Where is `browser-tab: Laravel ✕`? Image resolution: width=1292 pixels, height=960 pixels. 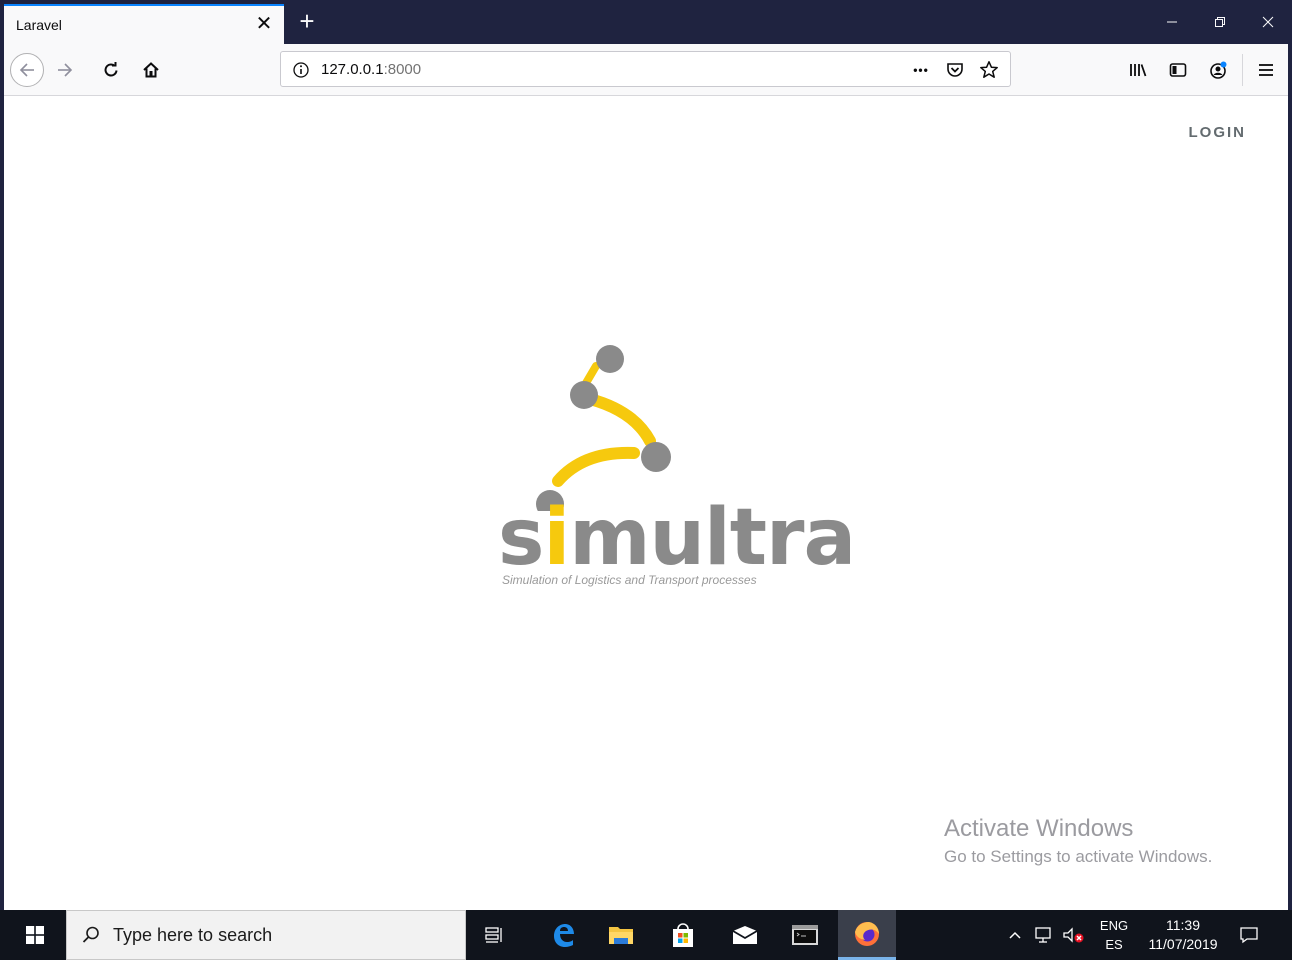 browser-tab: Laravel ✕ is located at coordinates (144, 24).